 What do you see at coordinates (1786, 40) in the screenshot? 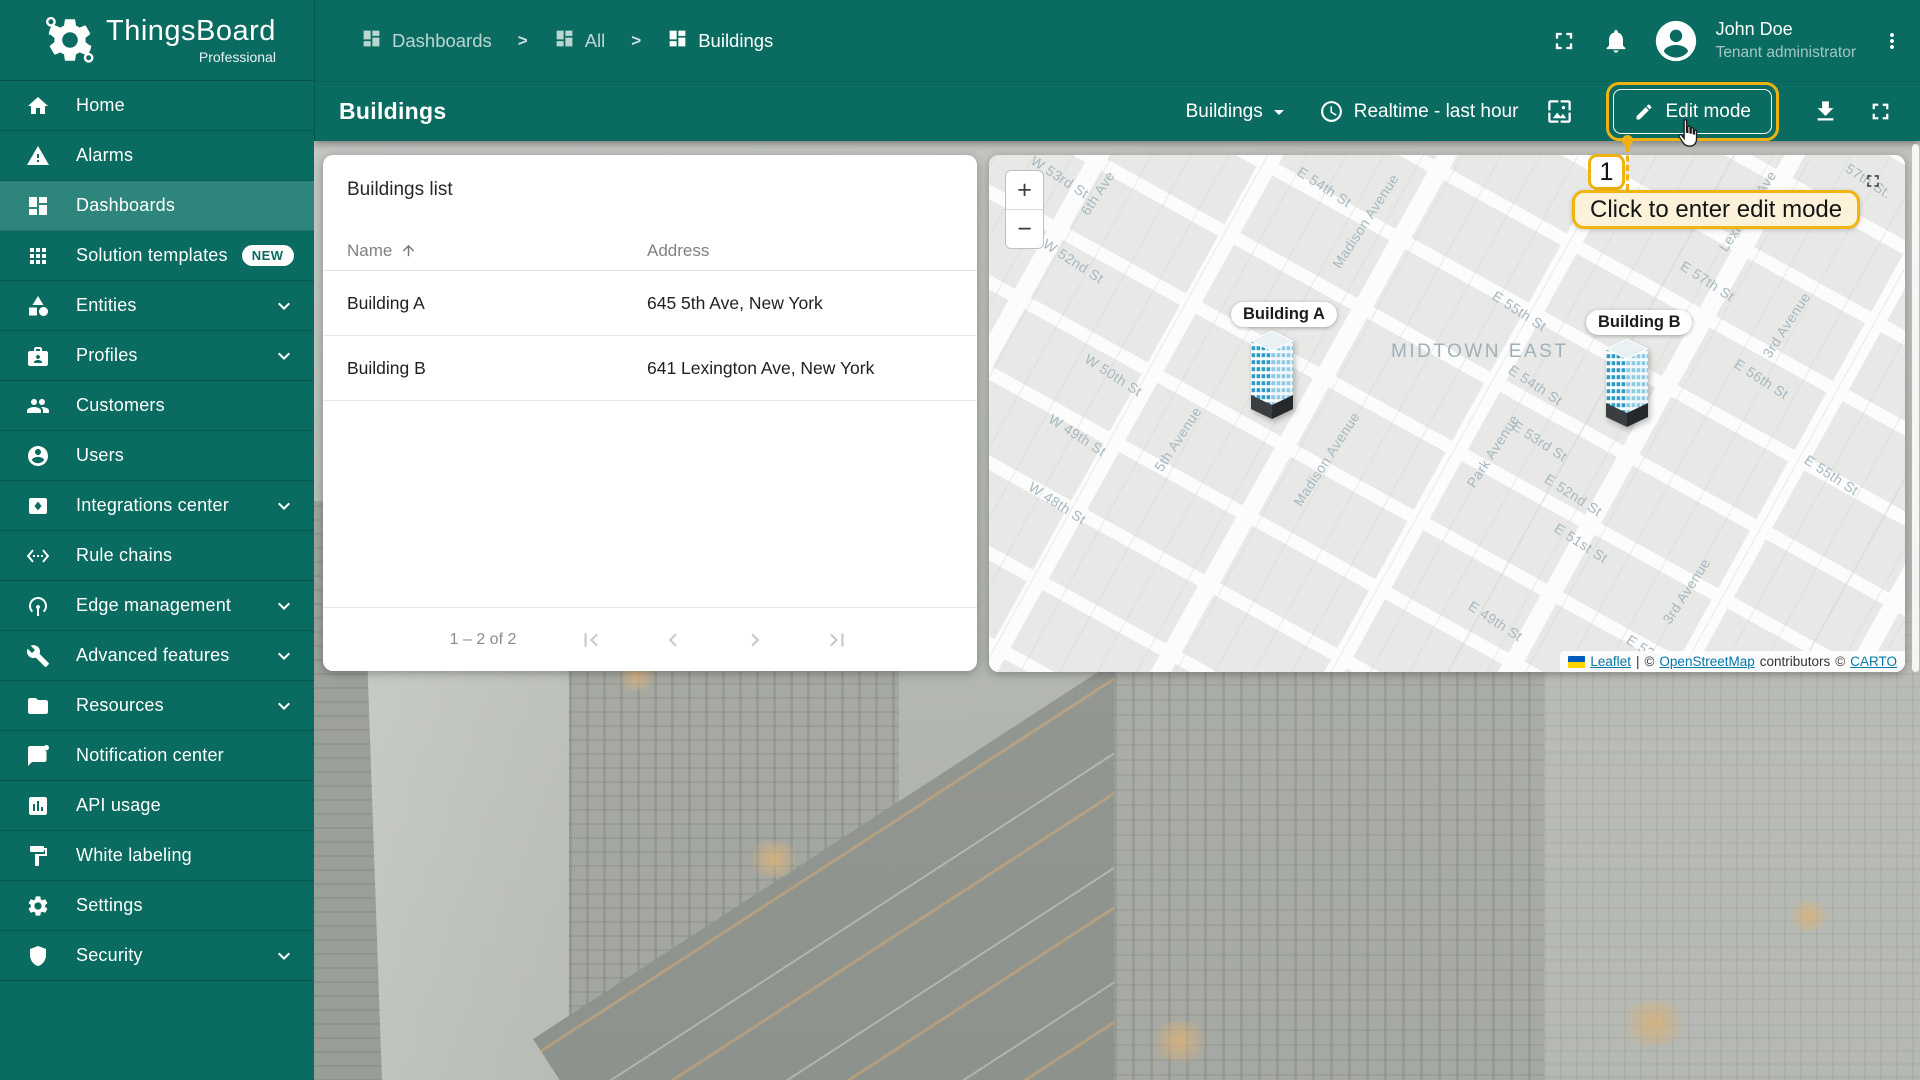
I see `user-info: John Doe Tenant administrator` at bounding box center [1786, 40].